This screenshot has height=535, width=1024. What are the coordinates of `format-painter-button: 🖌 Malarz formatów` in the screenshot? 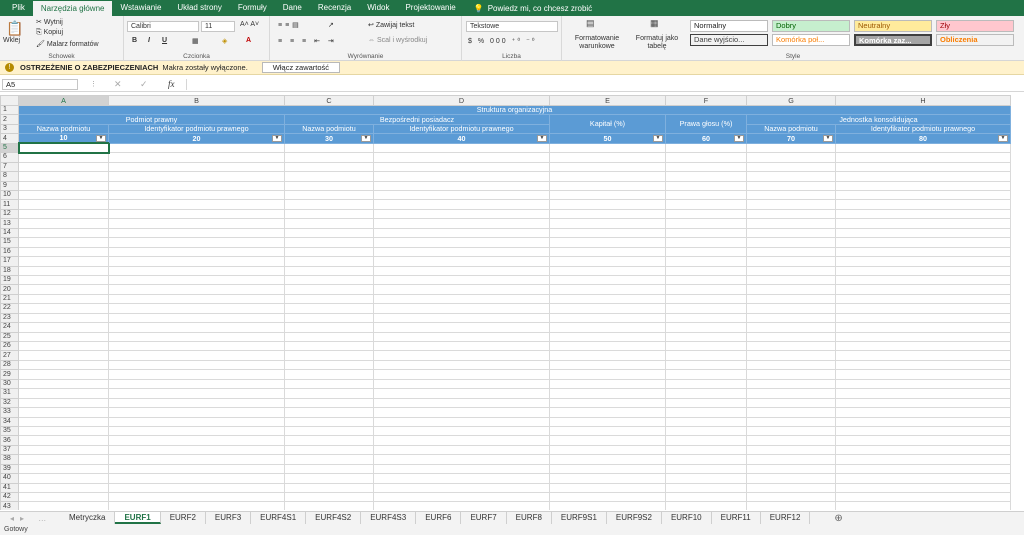 It's located at (67, 44).